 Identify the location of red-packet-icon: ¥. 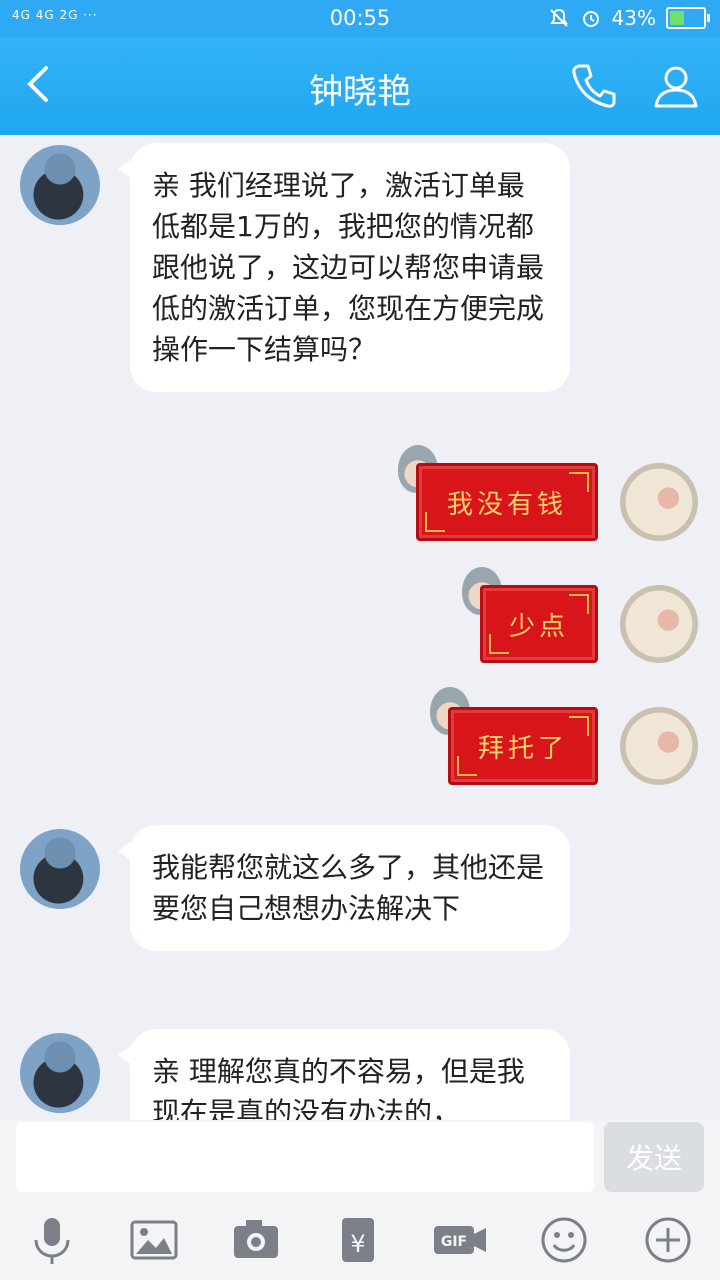
(358, 1240).